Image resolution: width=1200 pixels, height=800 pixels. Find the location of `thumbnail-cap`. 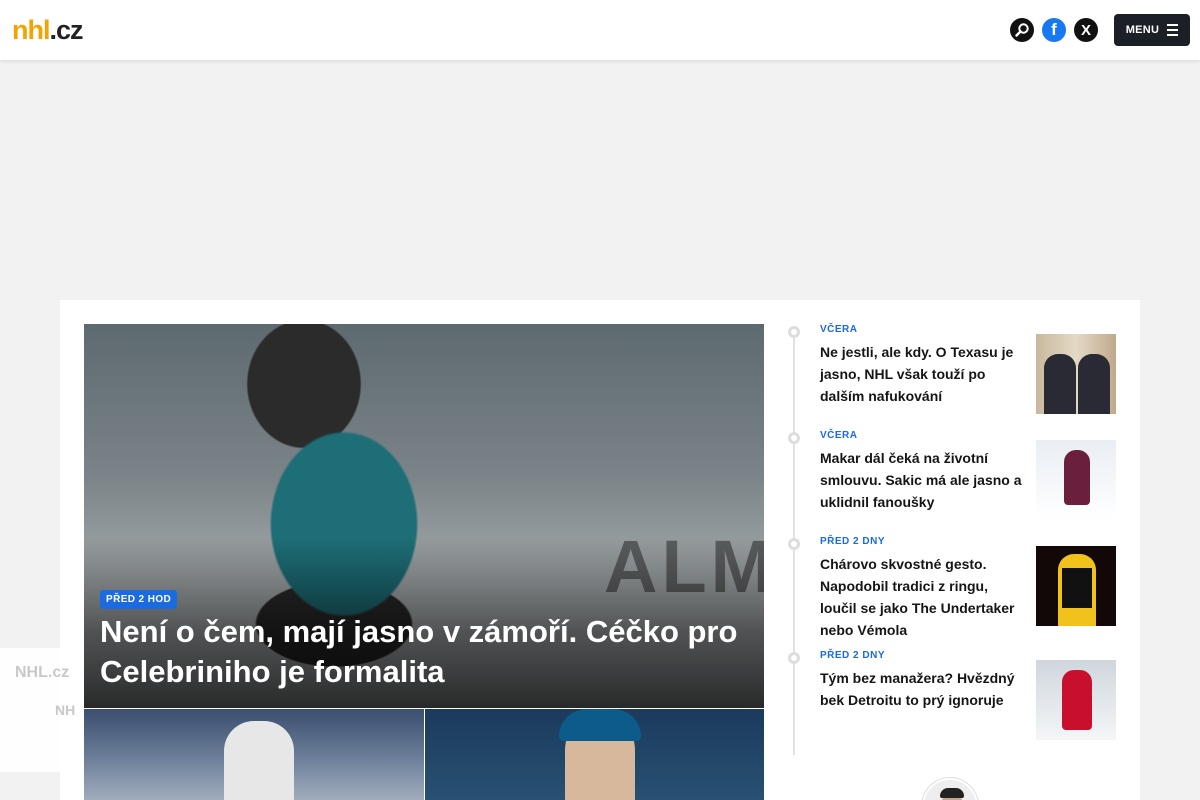

thumbnail-cap is located at coordinates (600, 725).